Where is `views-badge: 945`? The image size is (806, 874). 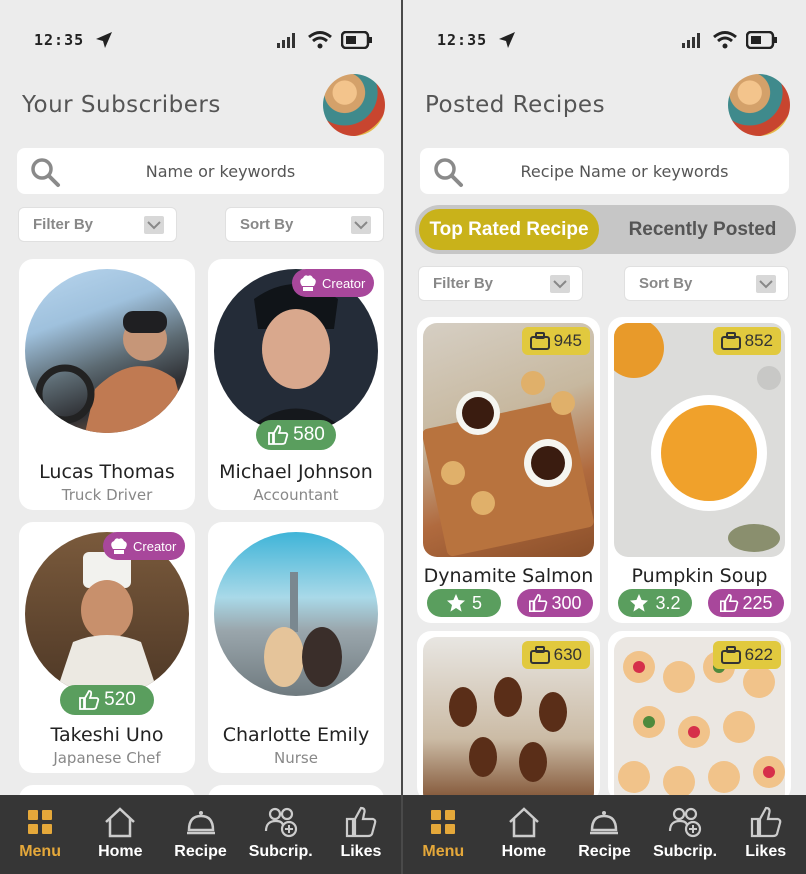 views-badge: 945 is located at coordinates (555, 341).